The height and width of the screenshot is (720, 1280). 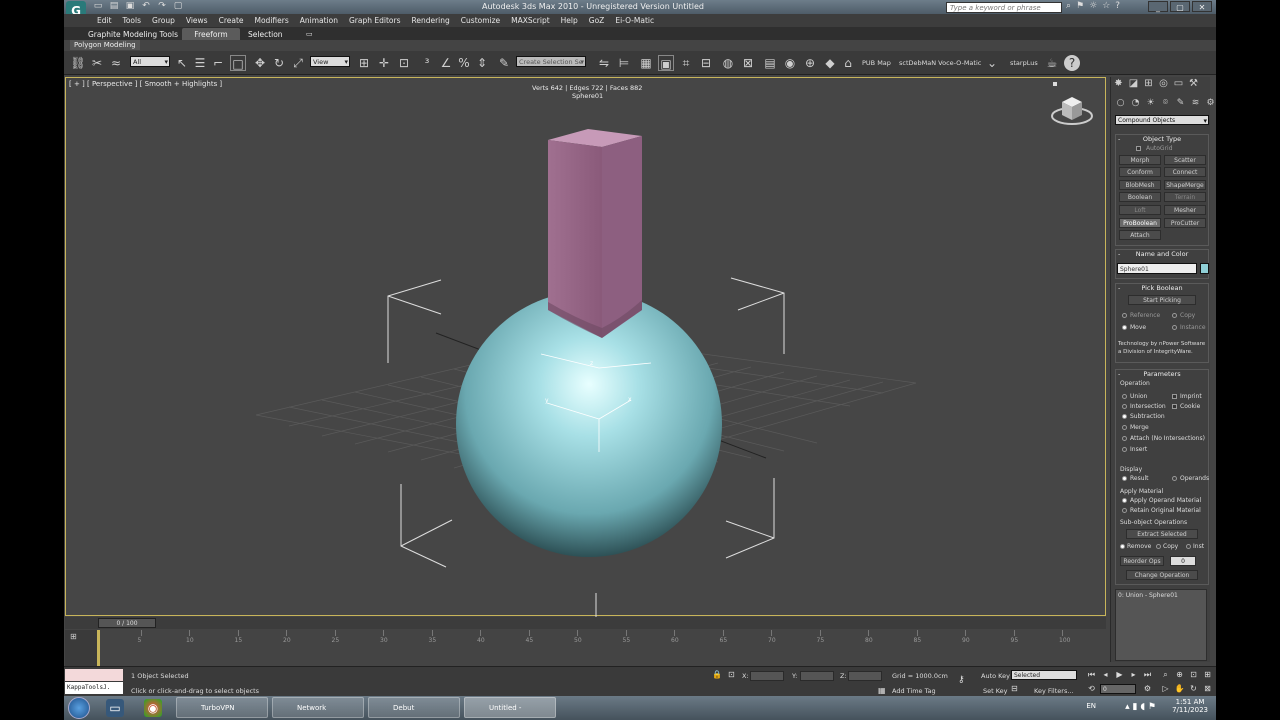 What do you see at coordinates (321, 20) in the screenshot?
I see `menu-animation: Animation` at bounding box center [321, 20].